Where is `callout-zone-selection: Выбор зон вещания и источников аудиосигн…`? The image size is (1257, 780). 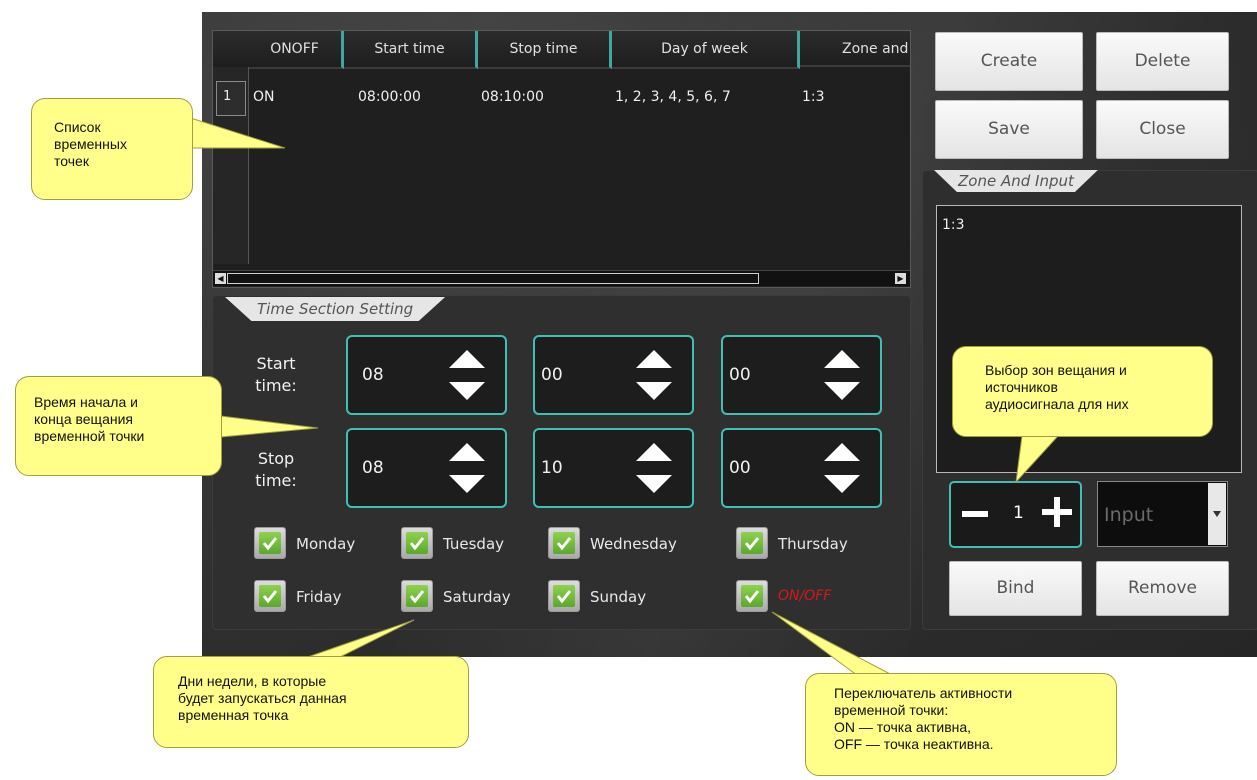
callout-zone-selection: Выбор зон вещания и источников аудиосигн… is located at coordinates (1082, 391).